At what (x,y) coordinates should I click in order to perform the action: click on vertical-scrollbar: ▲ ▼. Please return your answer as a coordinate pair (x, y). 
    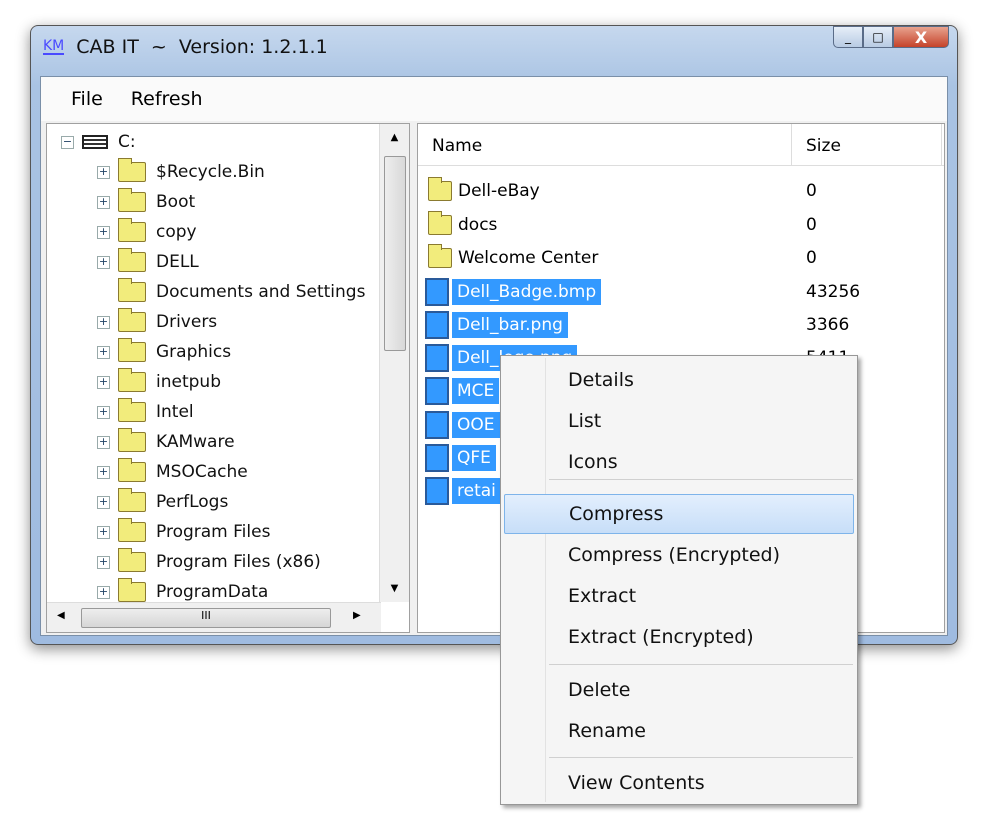
    Looking at the image, I should click on (394, 363).